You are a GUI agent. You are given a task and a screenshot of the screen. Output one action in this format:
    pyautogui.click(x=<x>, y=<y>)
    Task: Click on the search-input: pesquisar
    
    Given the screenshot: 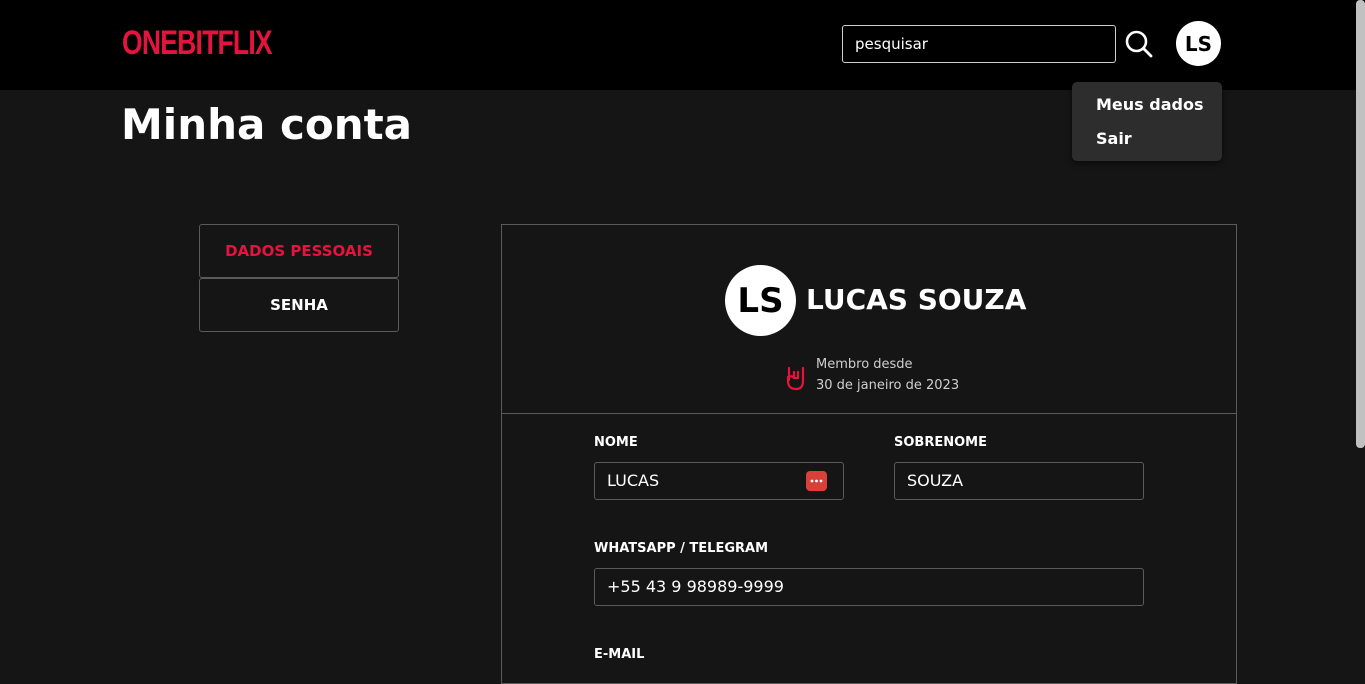 What is the action you would take?
    pyautogui.click(x=979, y=44)
    